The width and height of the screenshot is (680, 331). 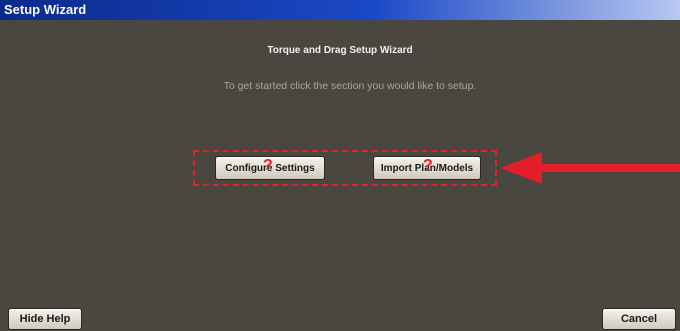 What do you see at coordinates (340, 10) in the screenshot?
I see `title-bar: Setup Wizard` at bounding box center [340, 10].